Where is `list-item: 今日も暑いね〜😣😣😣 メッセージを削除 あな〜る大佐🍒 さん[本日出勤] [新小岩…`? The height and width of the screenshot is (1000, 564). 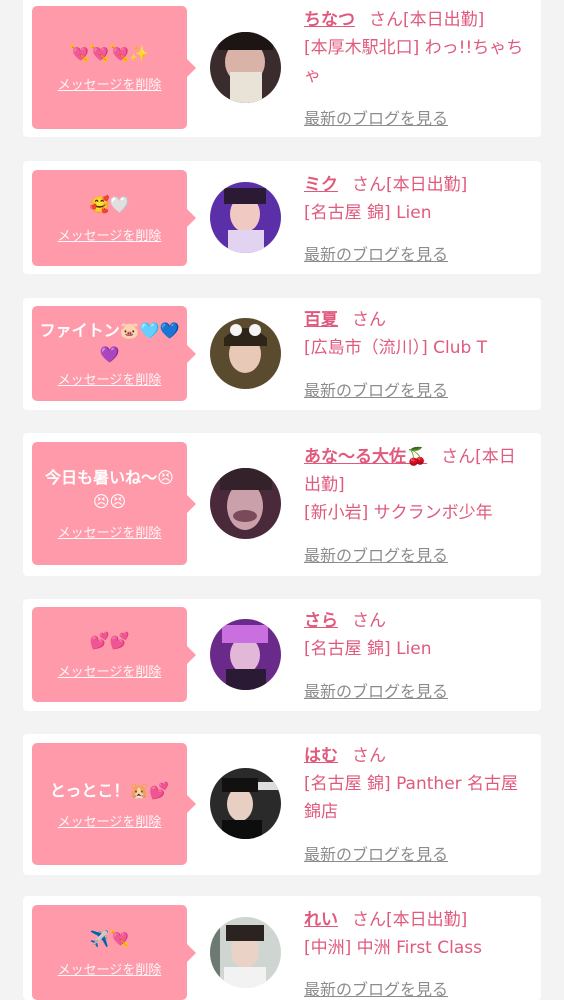 list-item: 今日も暑いね〜😣😣😣 メッセージを削除 あな〜る大佐🍒 さん[本日出勤] [新小岩… is located at coordinates (282, 504).